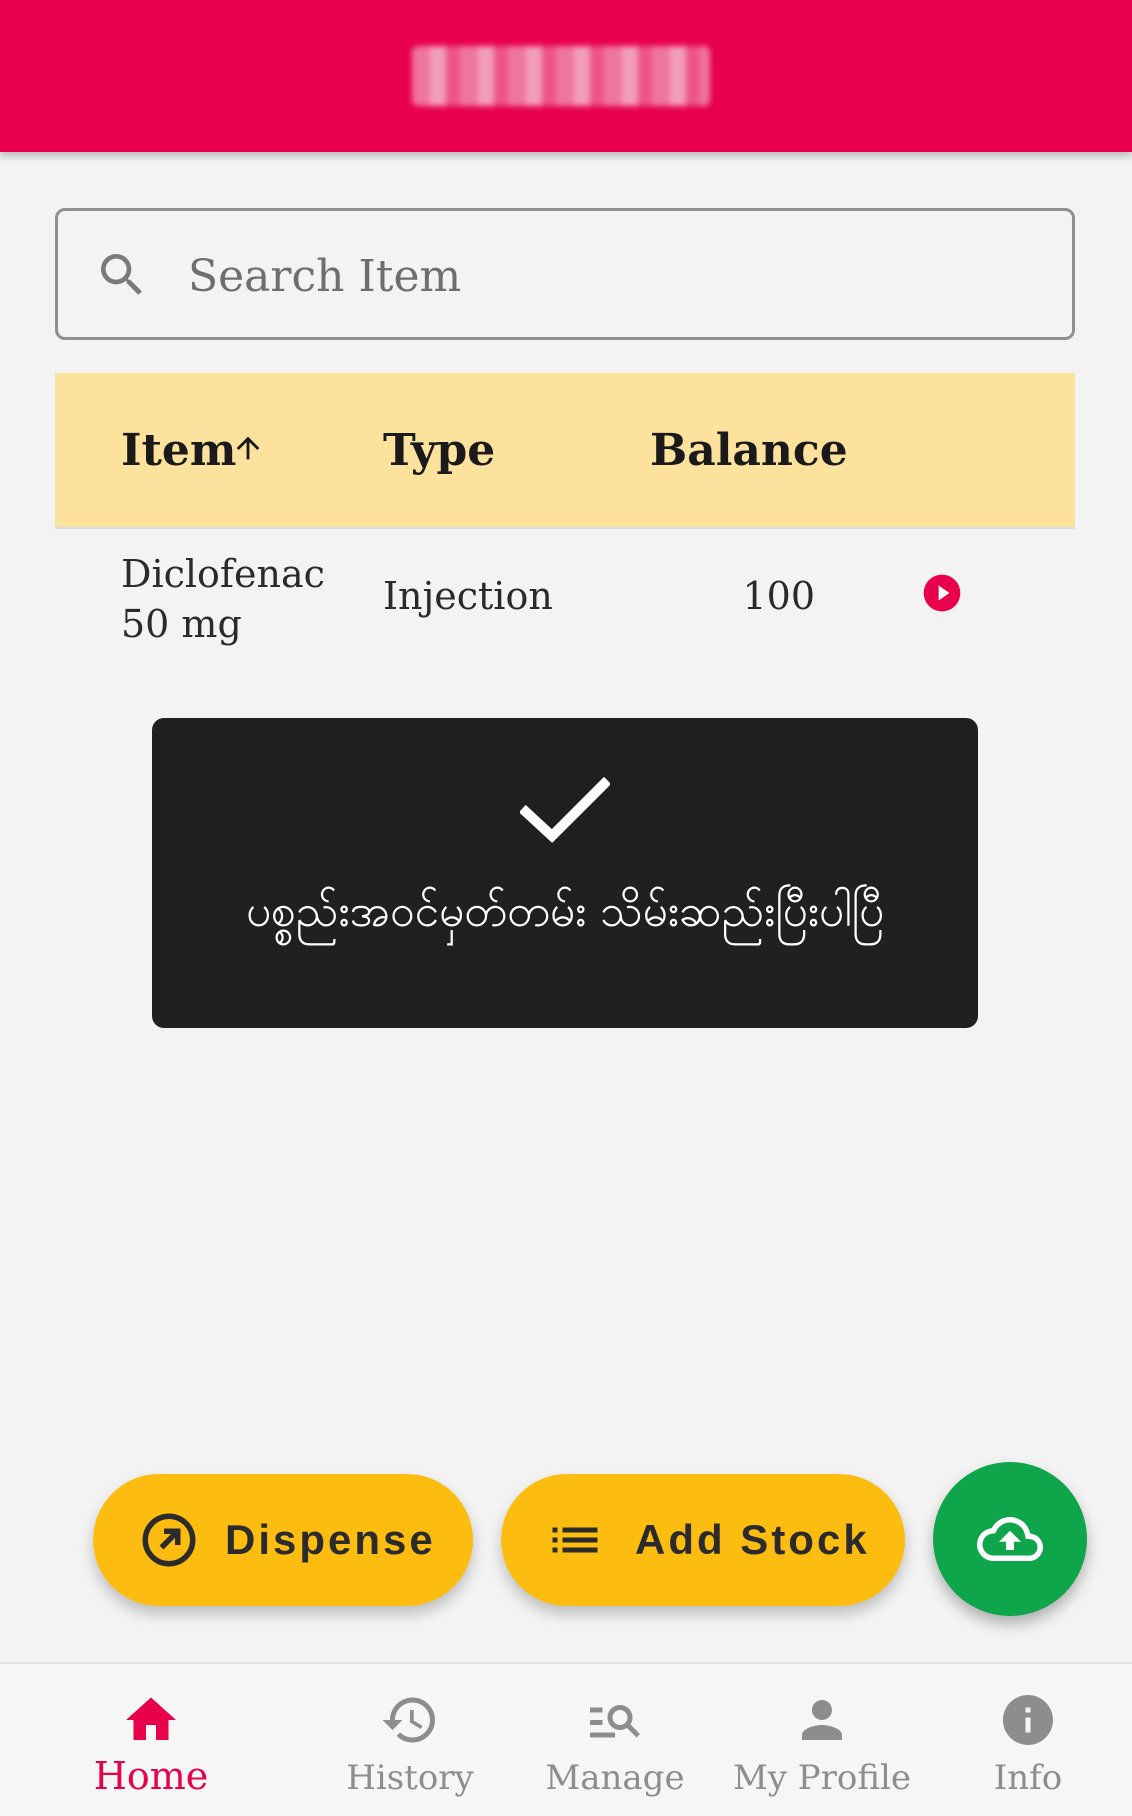 The image size is (1132, 1816). What do you see at coordinates (822, 1778) in the screenshot?
I see `nav-label-my-profile: My Profile` at bounding box center [822, 1778].